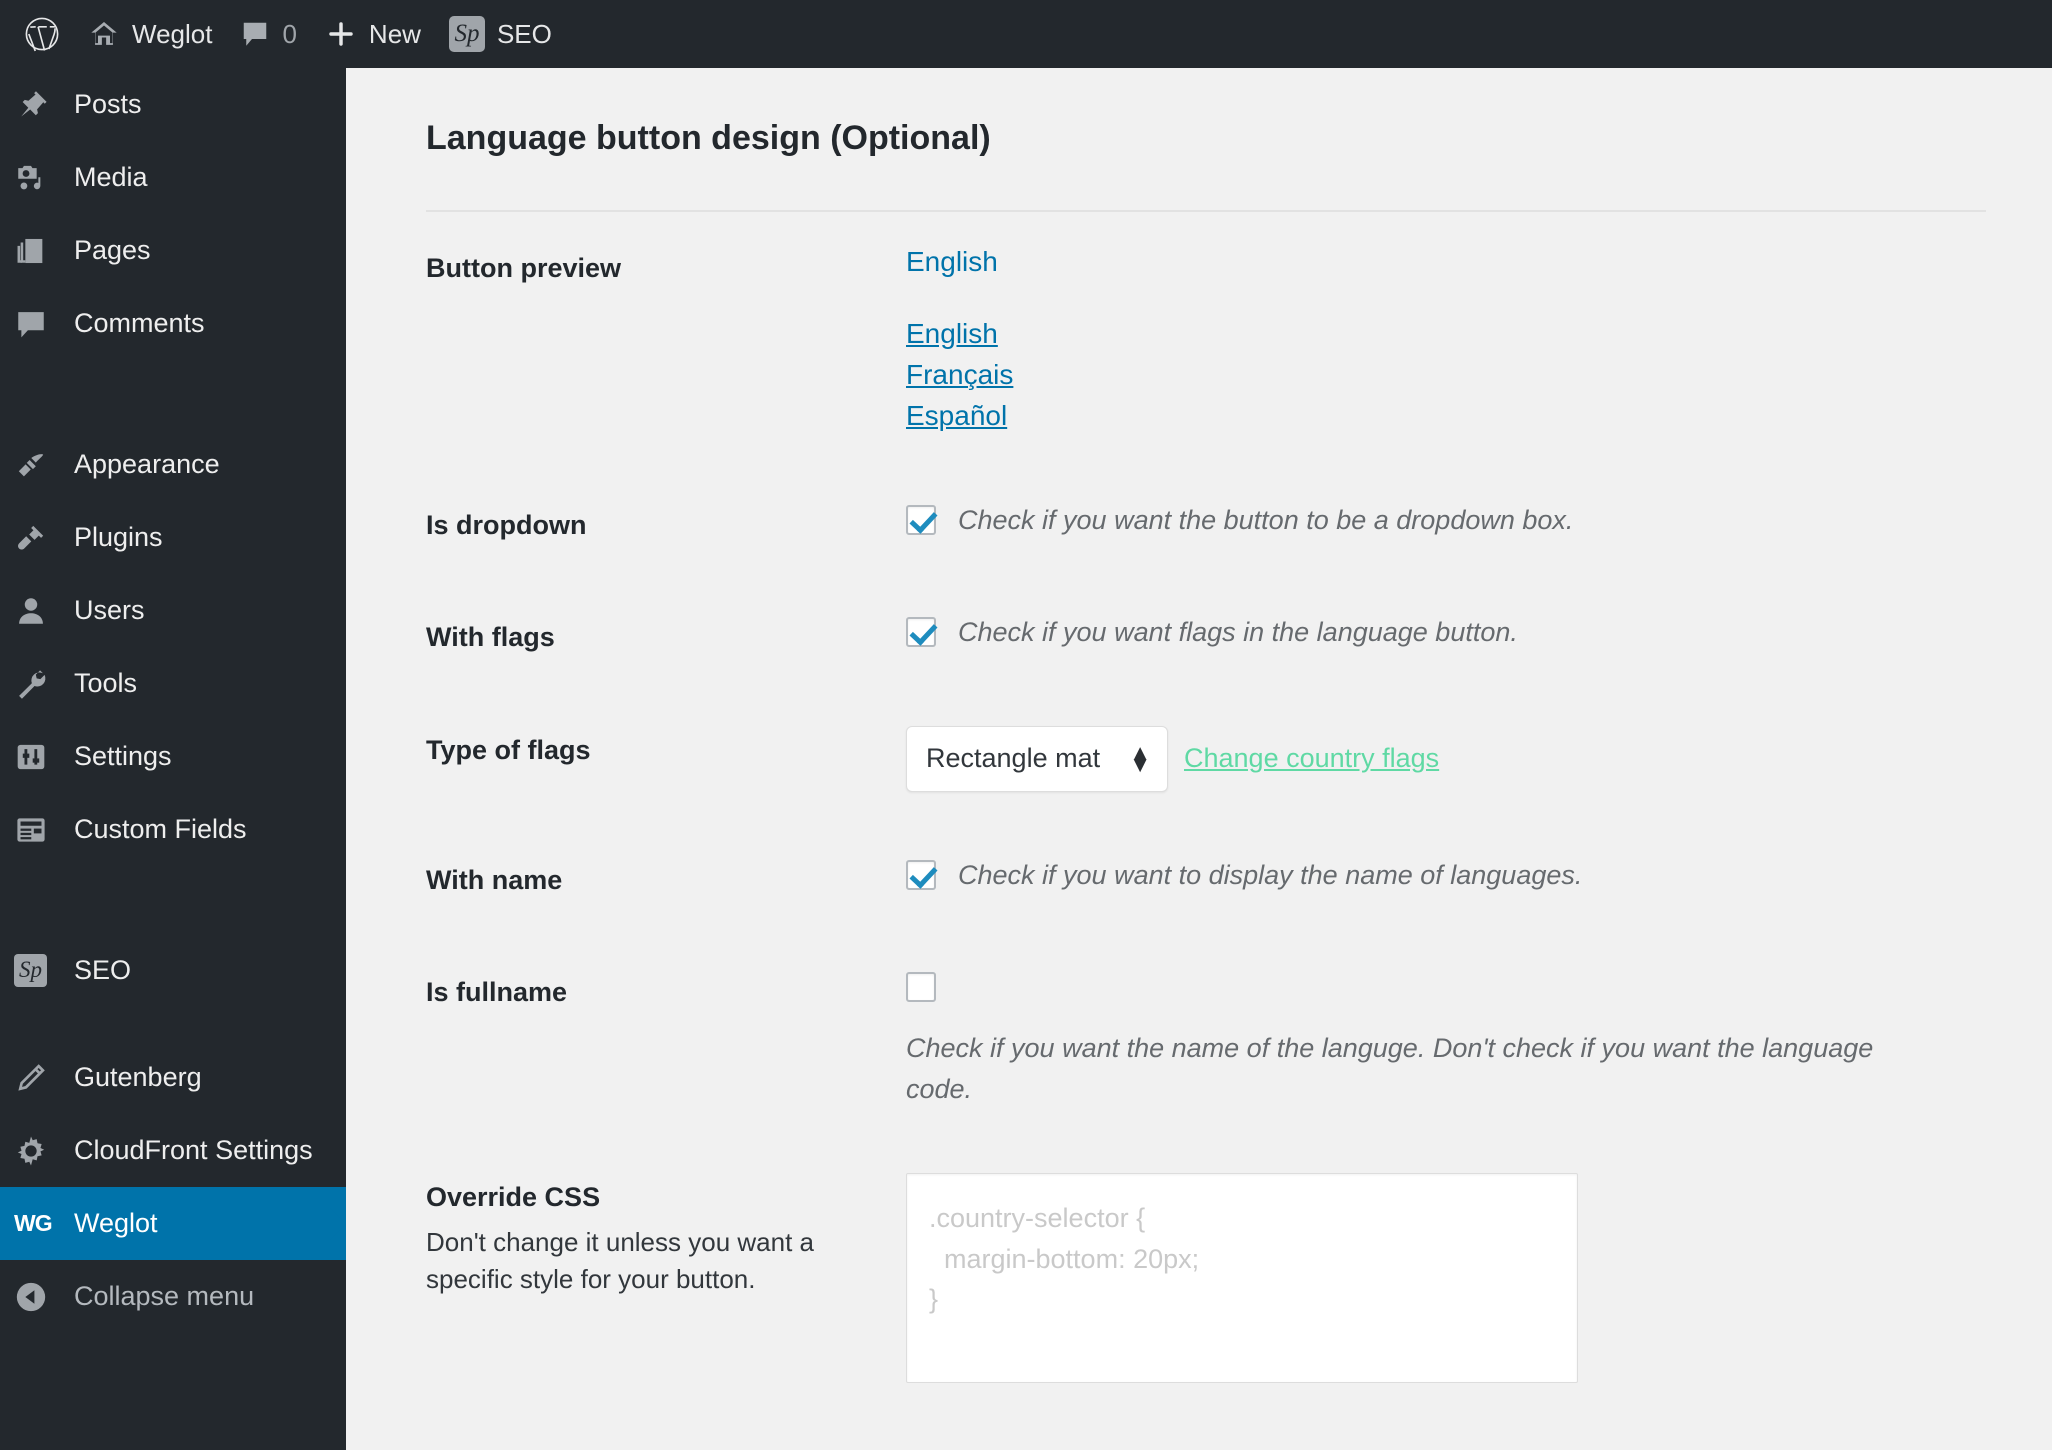 The image size is (2052, 1450). Describe the element at coordinates (173, 756) in the screenshot. I see `sidebar-item-settings: Settings` at that location.